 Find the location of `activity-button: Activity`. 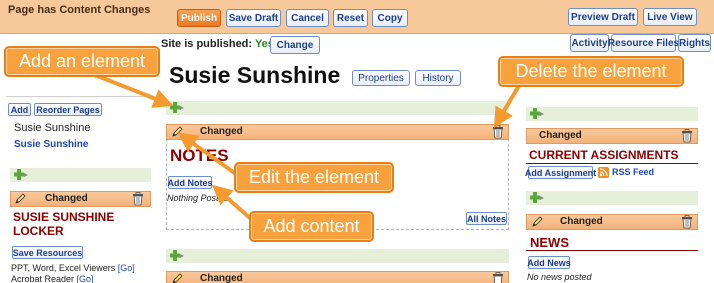

activity-button: Activity is located at coordinates (589, 43).